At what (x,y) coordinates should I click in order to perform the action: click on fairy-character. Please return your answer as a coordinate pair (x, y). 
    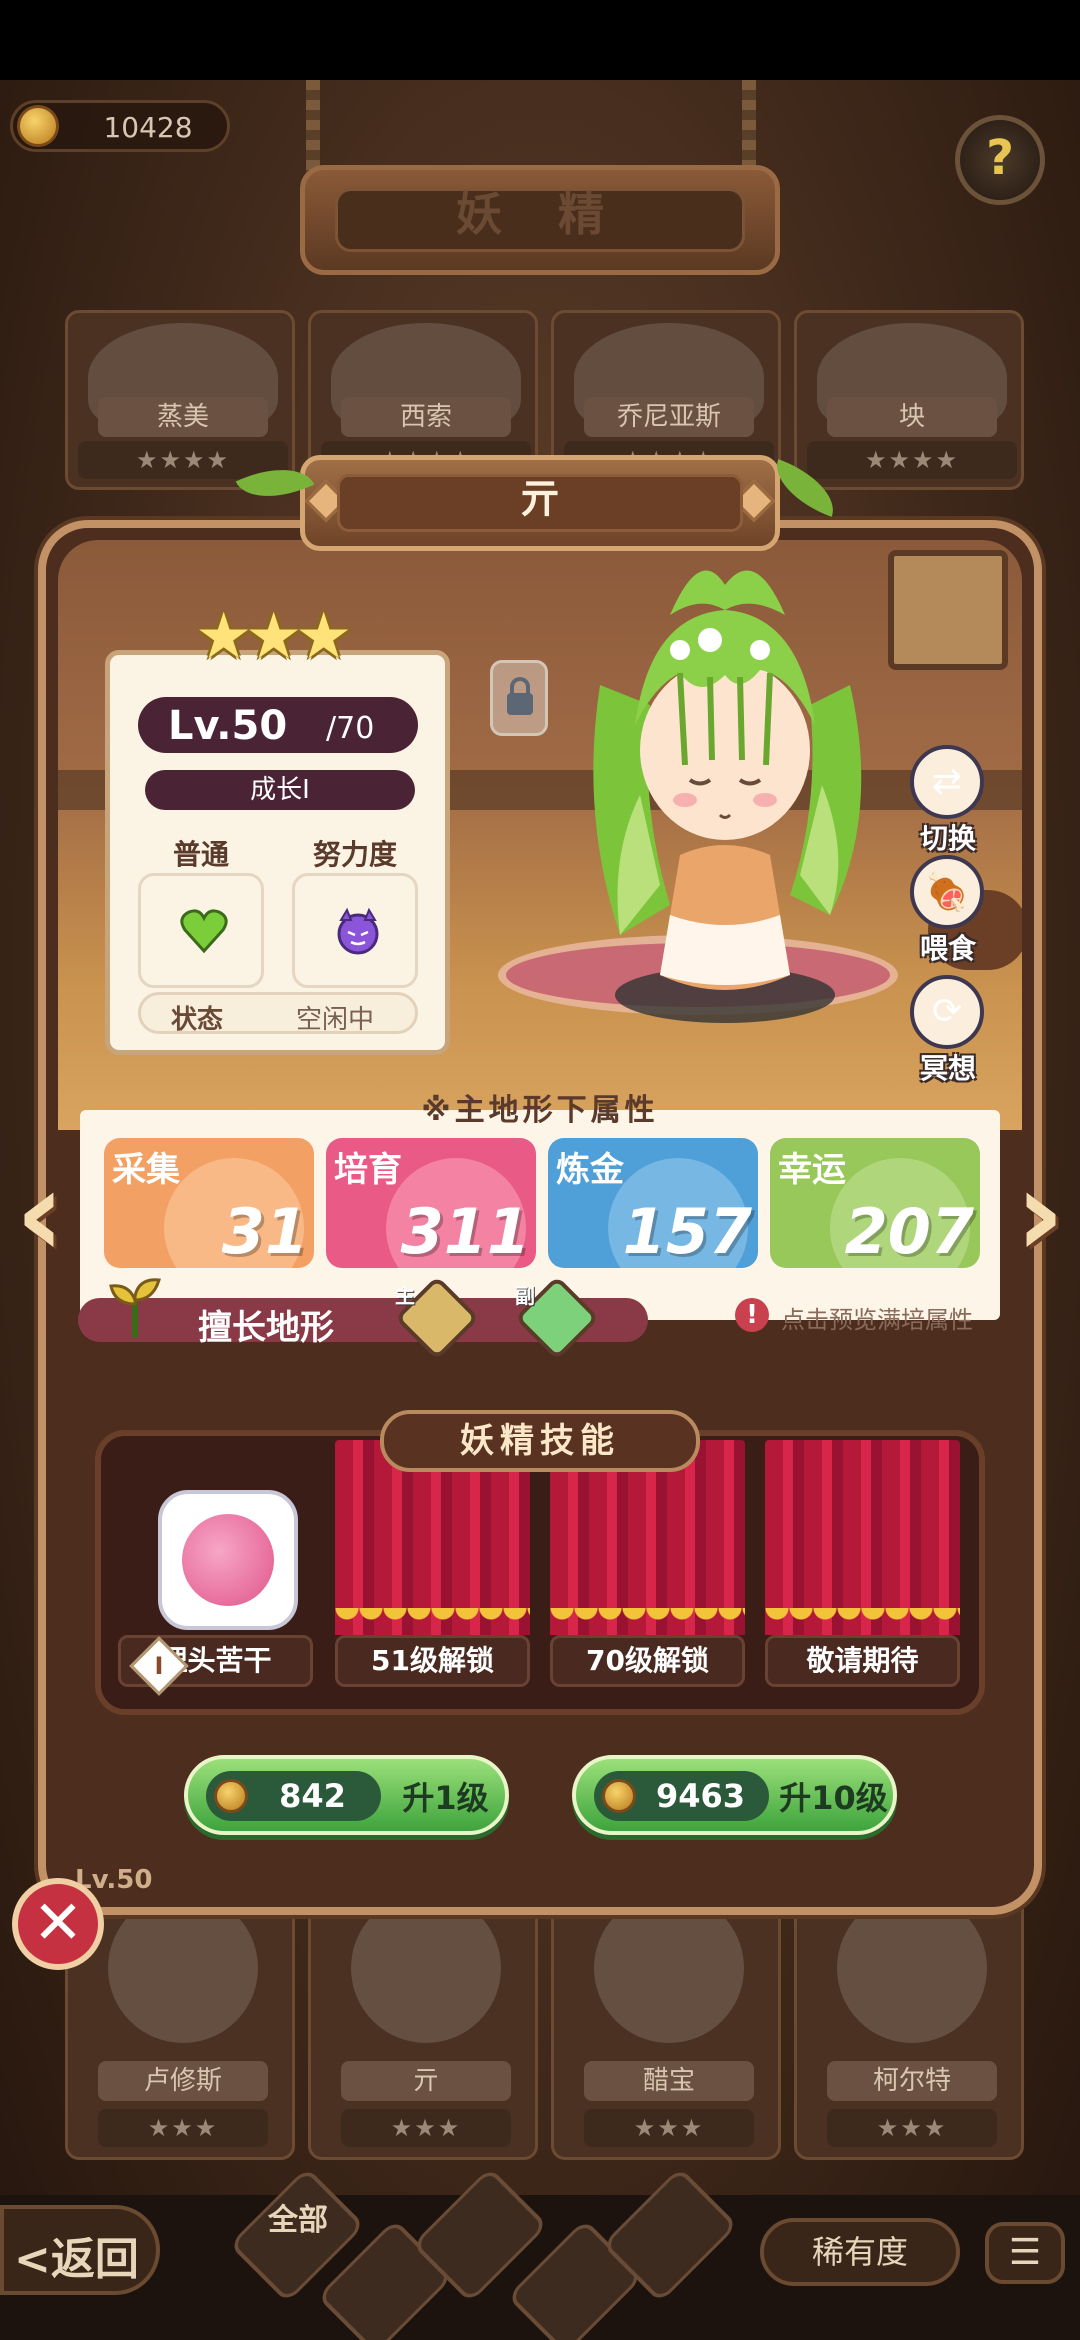
    Looking at the image, I should click on (725, 790).